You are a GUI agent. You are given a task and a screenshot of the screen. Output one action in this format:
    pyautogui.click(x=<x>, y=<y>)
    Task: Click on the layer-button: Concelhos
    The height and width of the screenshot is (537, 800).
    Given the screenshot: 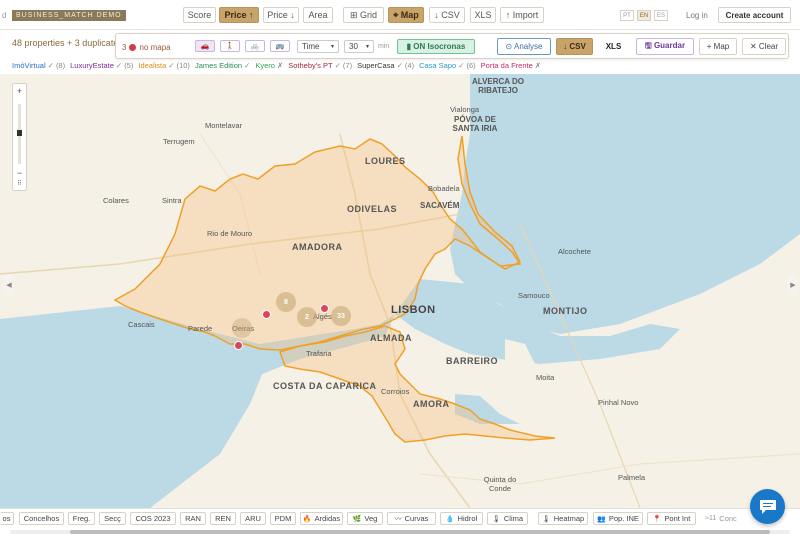 What is the action you would take?
    pyautogui.click(x=41, y=518)
    